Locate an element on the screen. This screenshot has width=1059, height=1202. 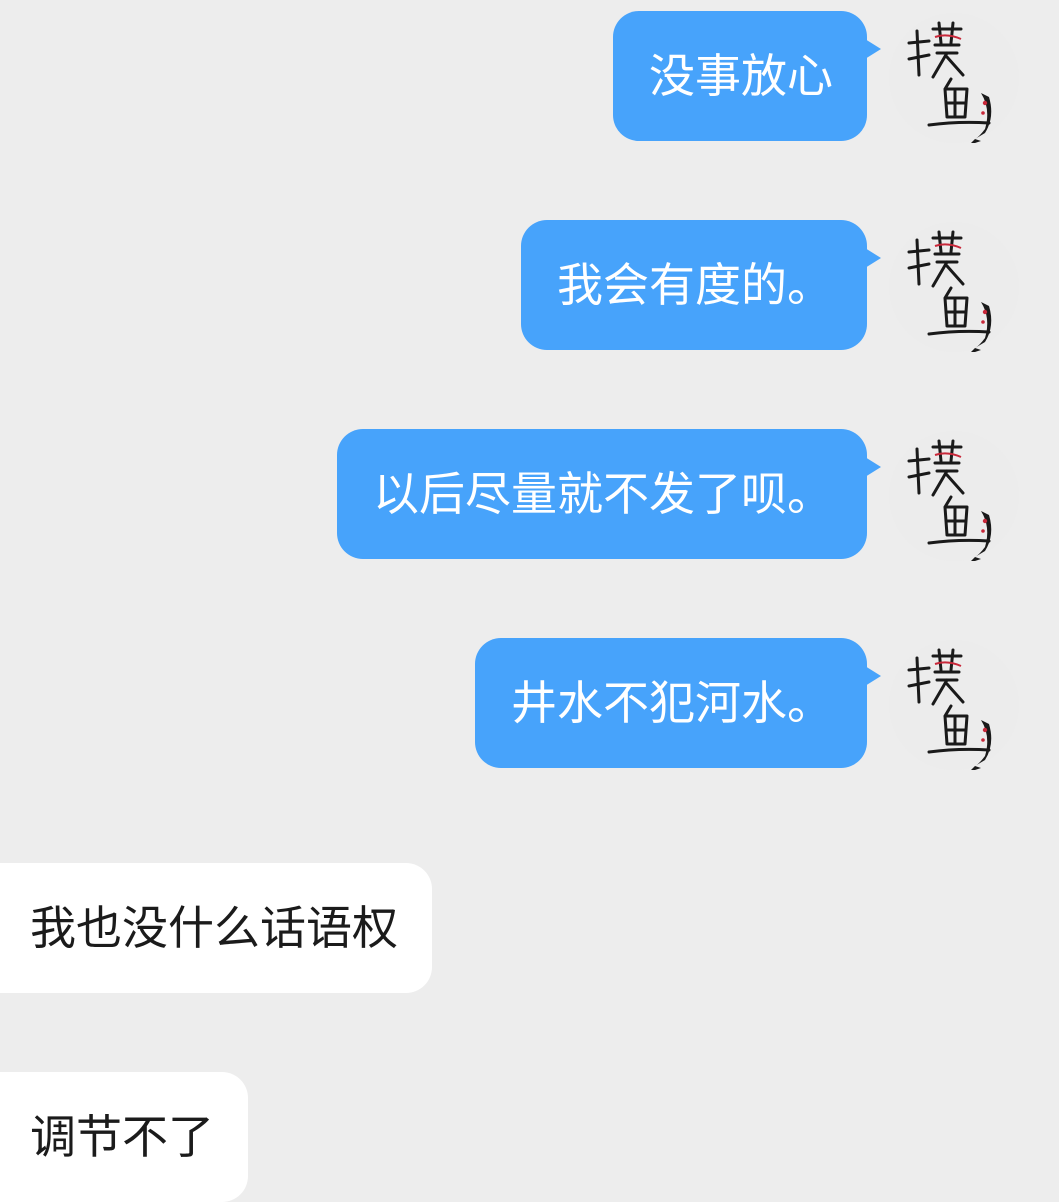
message-row: 没事放心 is located at coordinates (529, 77).